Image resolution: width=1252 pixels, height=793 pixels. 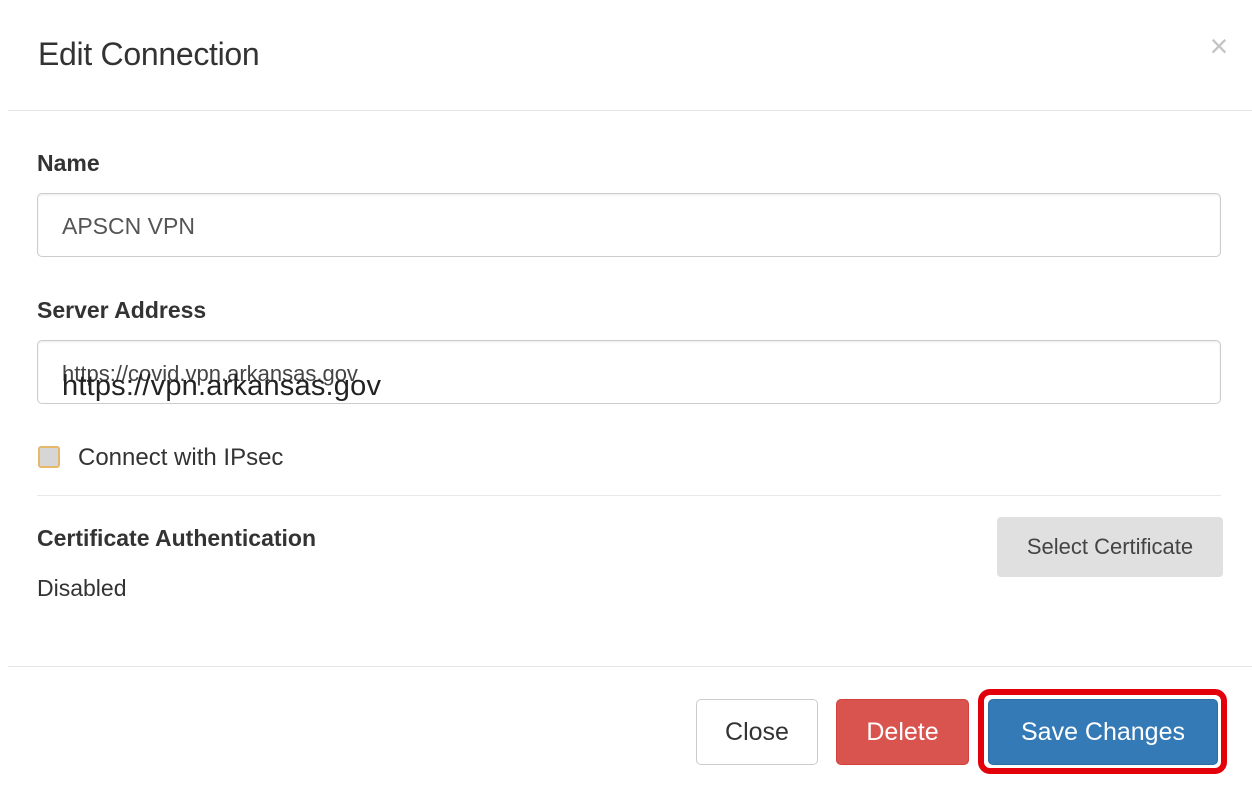 I want to click on server-address-overlay-value: https://vpn.arkansas.gov, so click(x=222, y=386).